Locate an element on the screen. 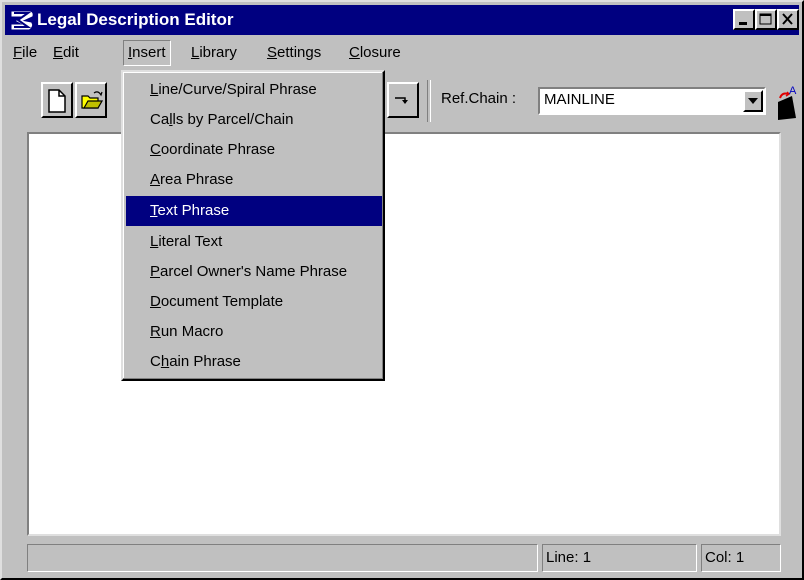  open-folder-icon is located at coordinates (92, 100).